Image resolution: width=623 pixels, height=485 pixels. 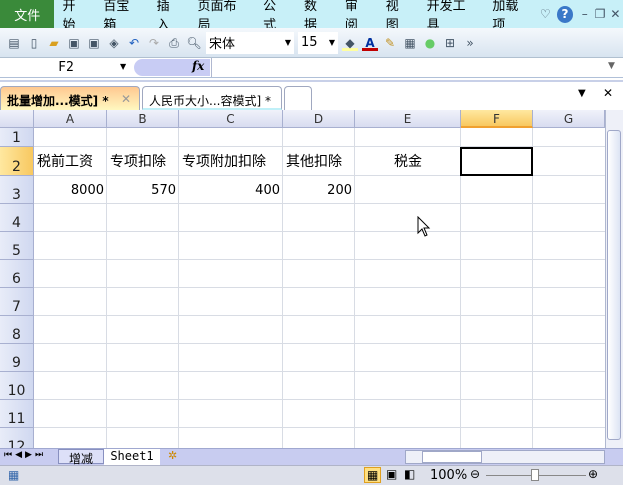 I want to click on close-icon: ✕, so click(x=615, y=14).